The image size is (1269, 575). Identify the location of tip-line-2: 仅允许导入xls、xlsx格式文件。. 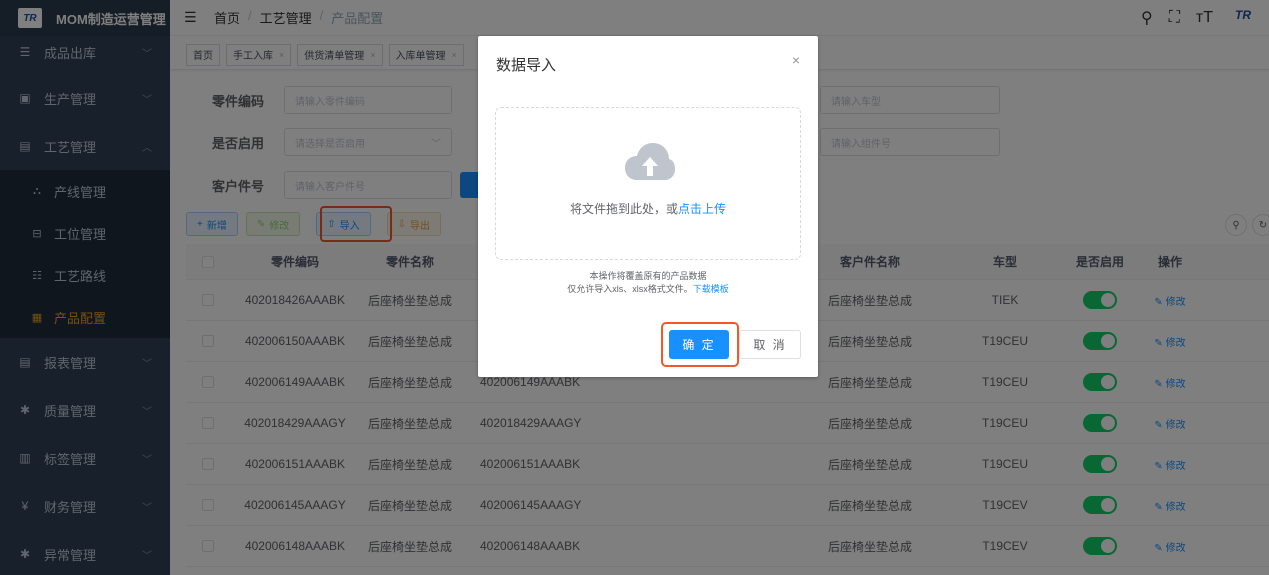
(630, 289).